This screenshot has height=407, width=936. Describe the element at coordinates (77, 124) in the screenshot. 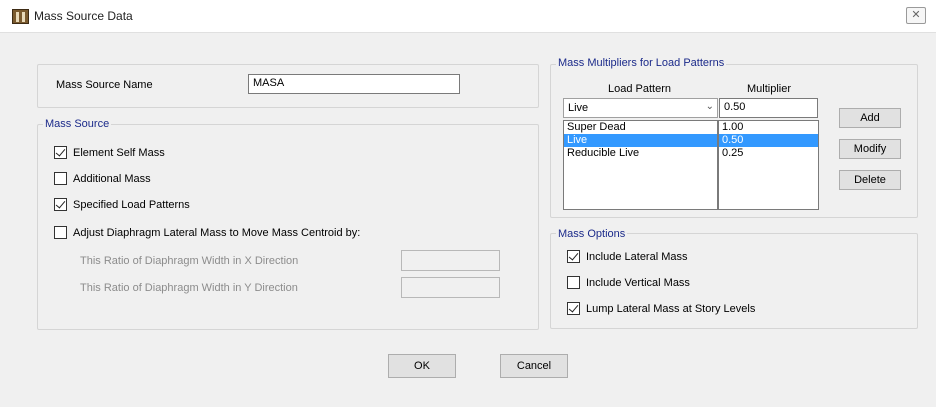

I see `mass-source-group-title: Mass Source` at that location.